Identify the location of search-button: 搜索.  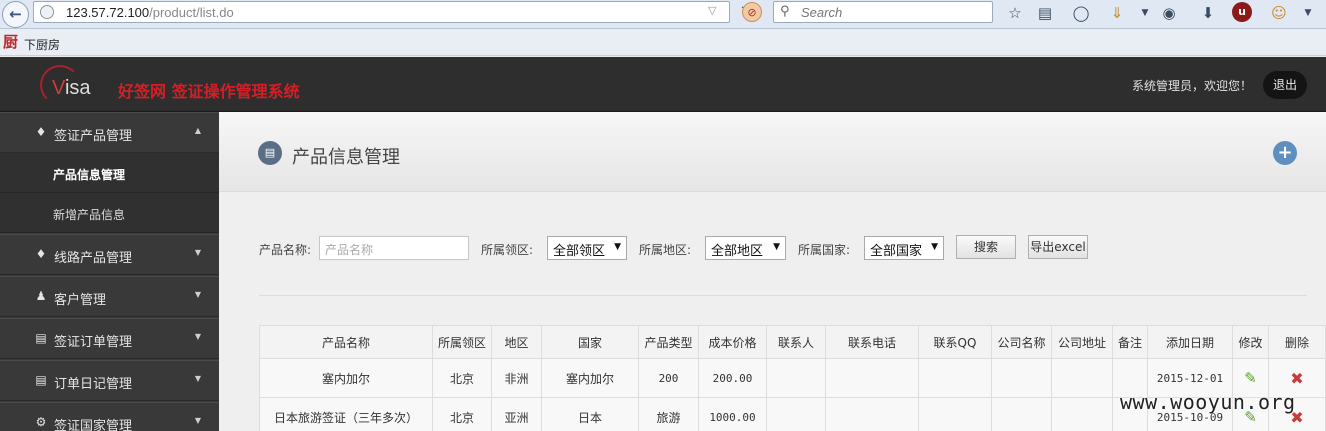
(986, 247).